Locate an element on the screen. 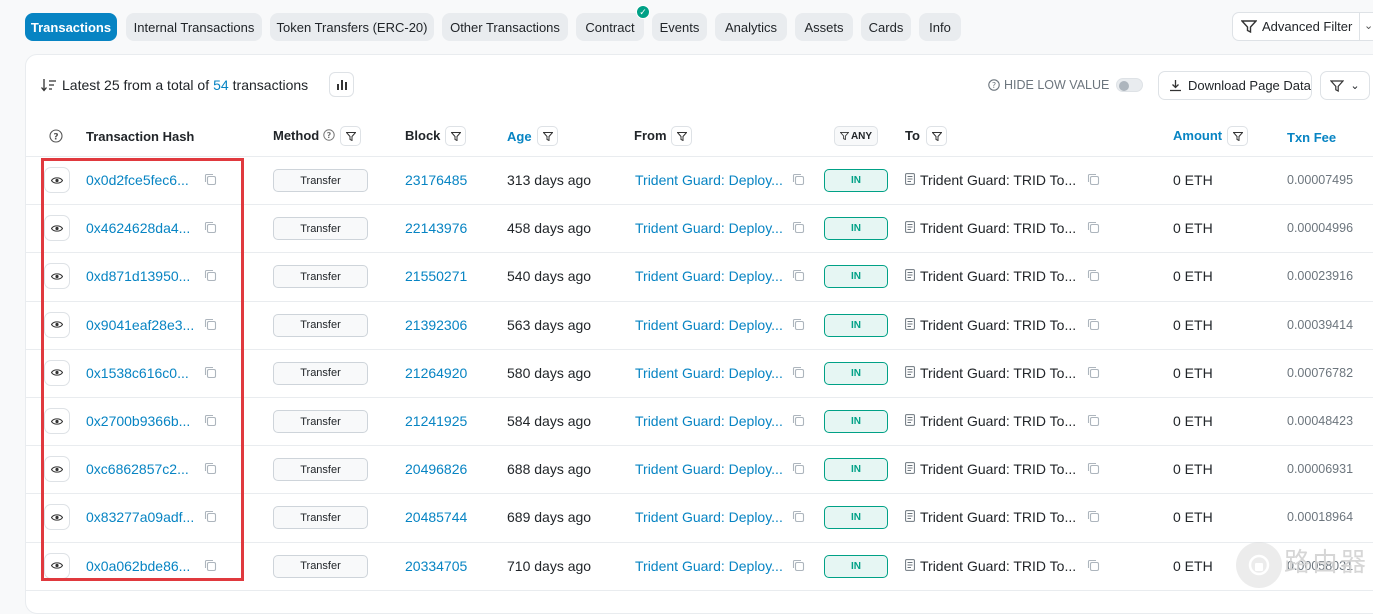 The image size is (1373, 614). block-link: 20334705 is located at coordinates (436, 566).